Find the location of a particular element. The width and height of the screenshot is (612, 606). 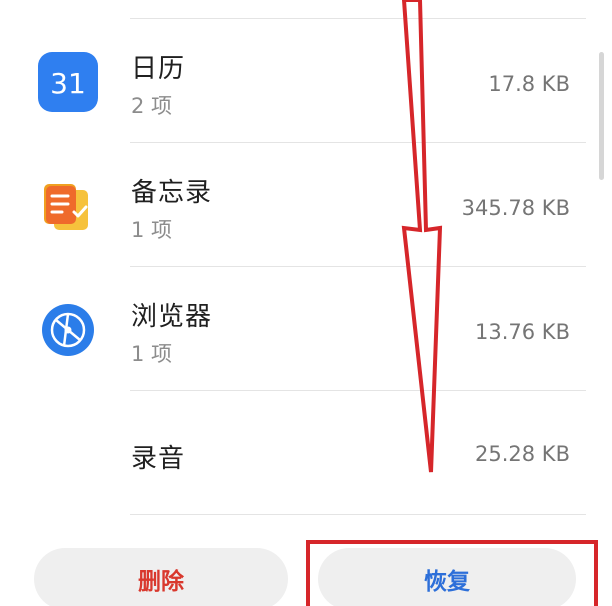

app-name: 浏览器 is located at coordinates (172, 317).